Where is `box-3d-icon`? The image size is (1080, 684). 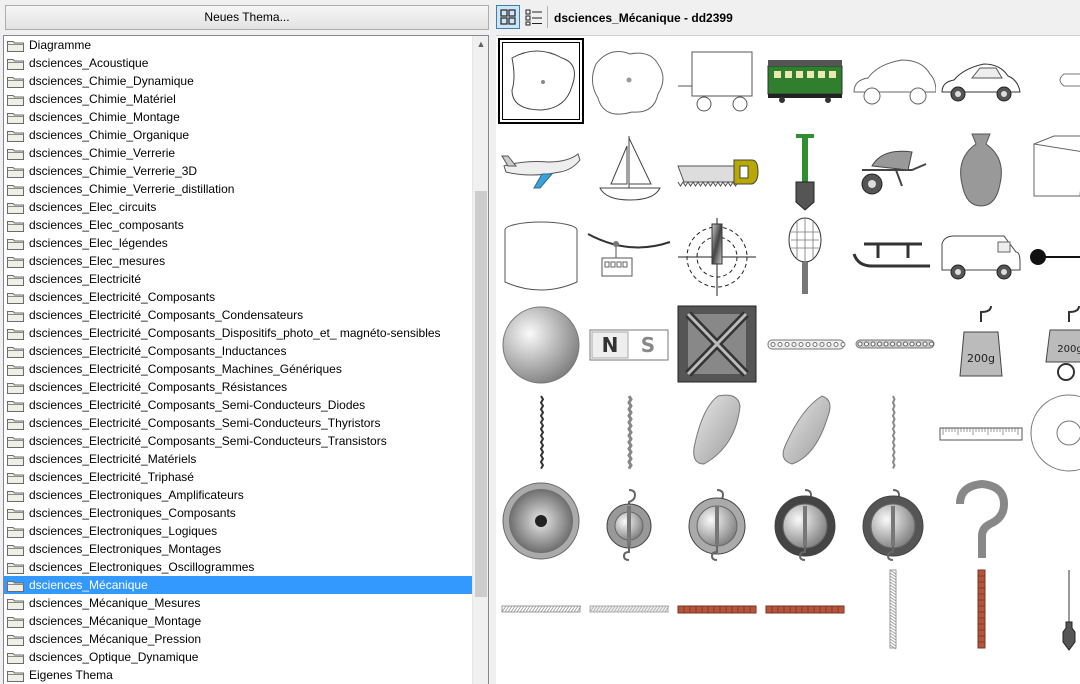 box-3d-icon is located at coordinates (1056, 166).